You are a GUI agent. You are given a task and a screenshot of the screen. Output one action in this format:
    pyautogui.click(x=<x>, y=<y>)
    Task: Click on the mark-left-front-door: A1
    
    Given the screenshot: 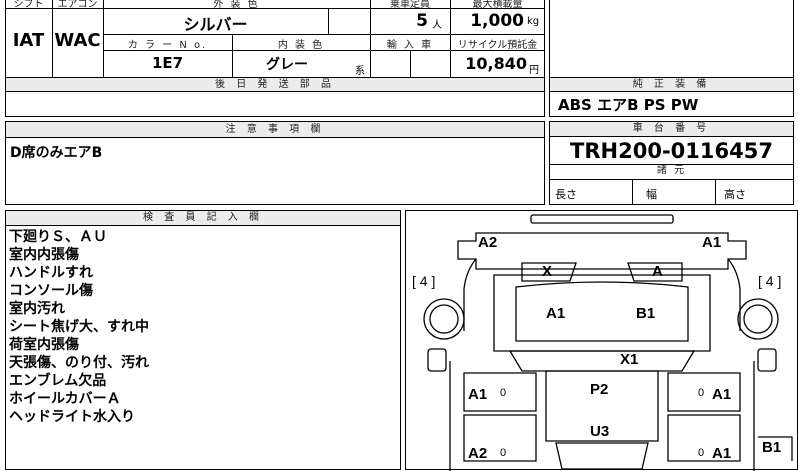 What is the action you would take?
    pyautogui.click(x=478, y=394)
    